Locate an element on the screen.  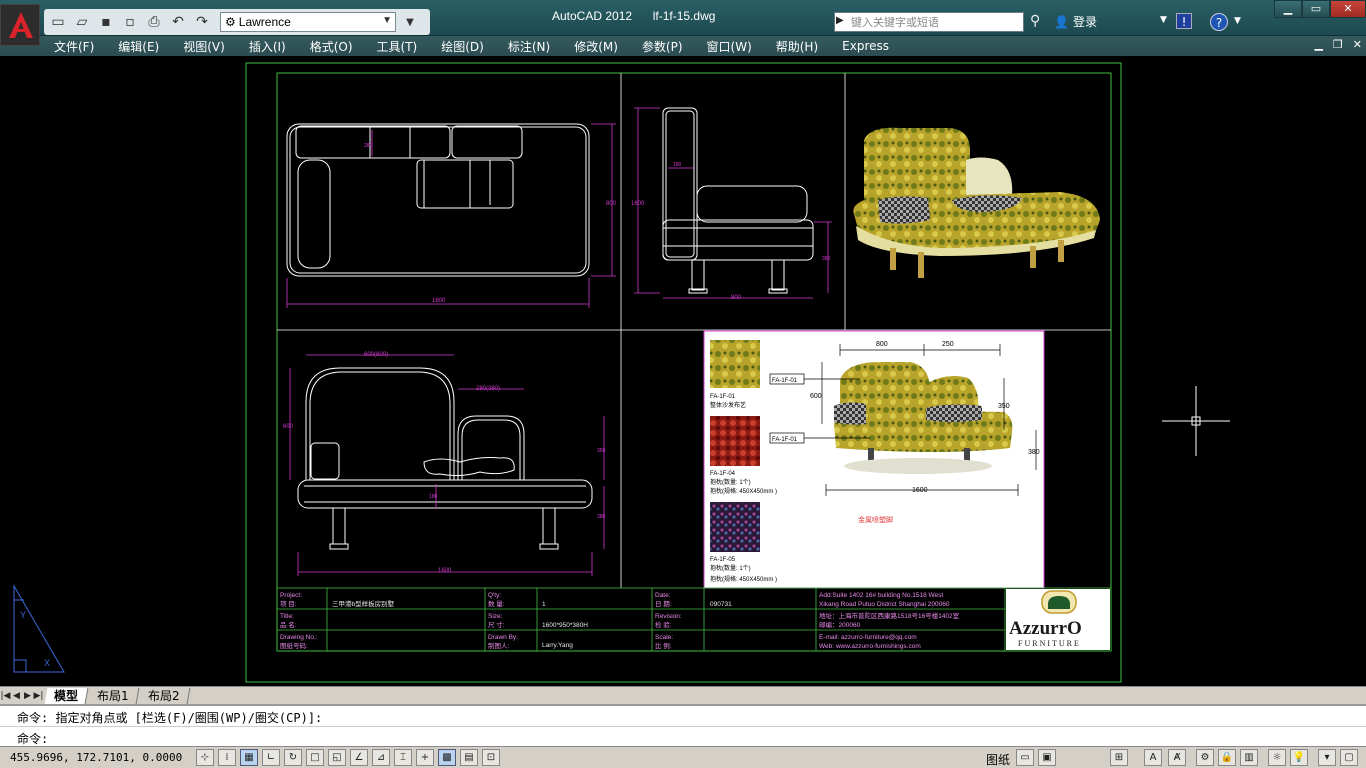
exchange-icon: ! is located at coordinates (1184, 21).